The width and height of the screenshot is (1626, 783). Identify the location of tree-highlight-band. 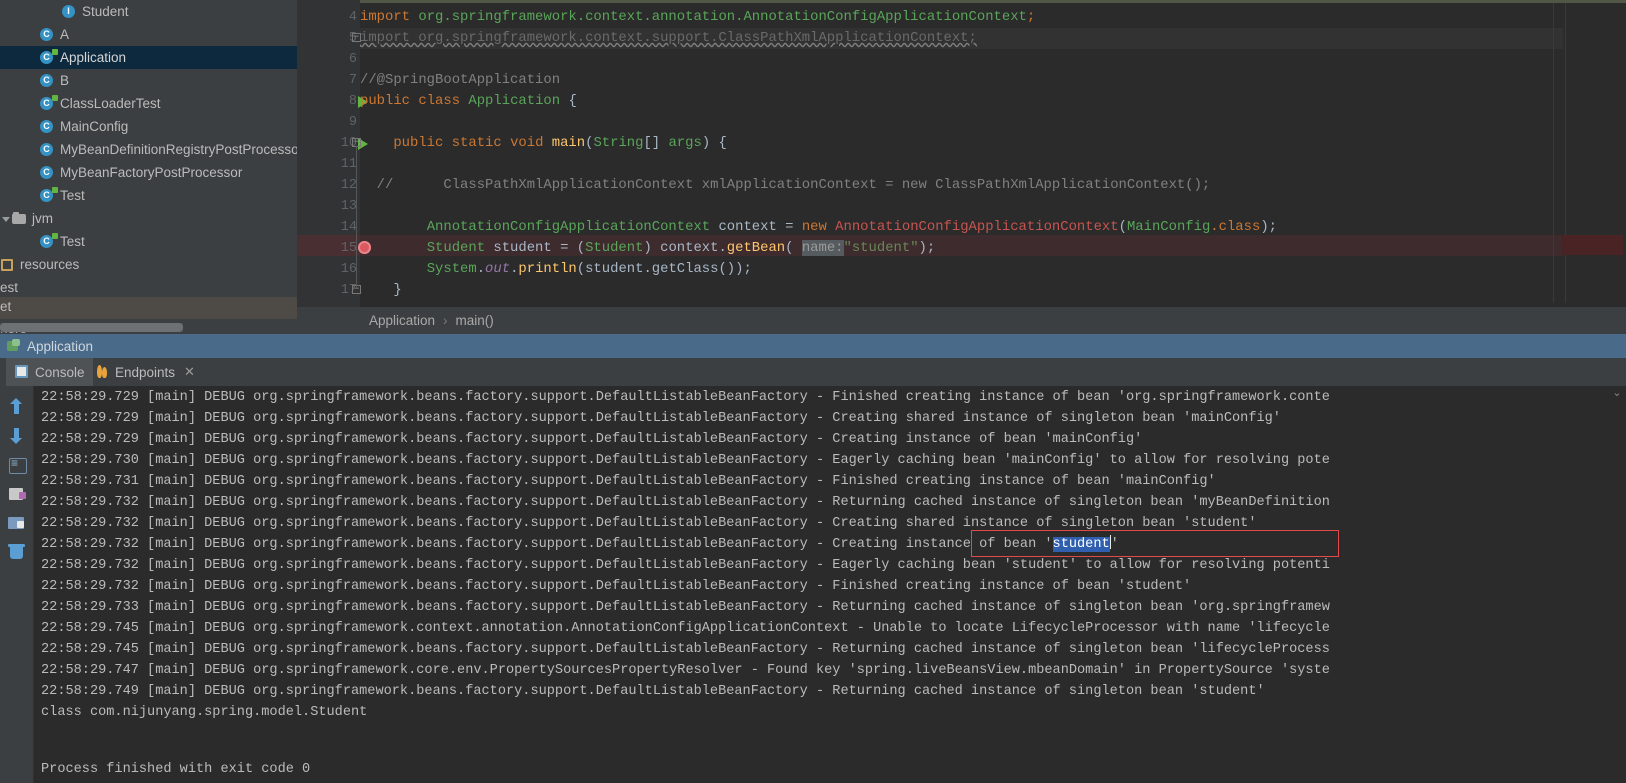
(148, 308).